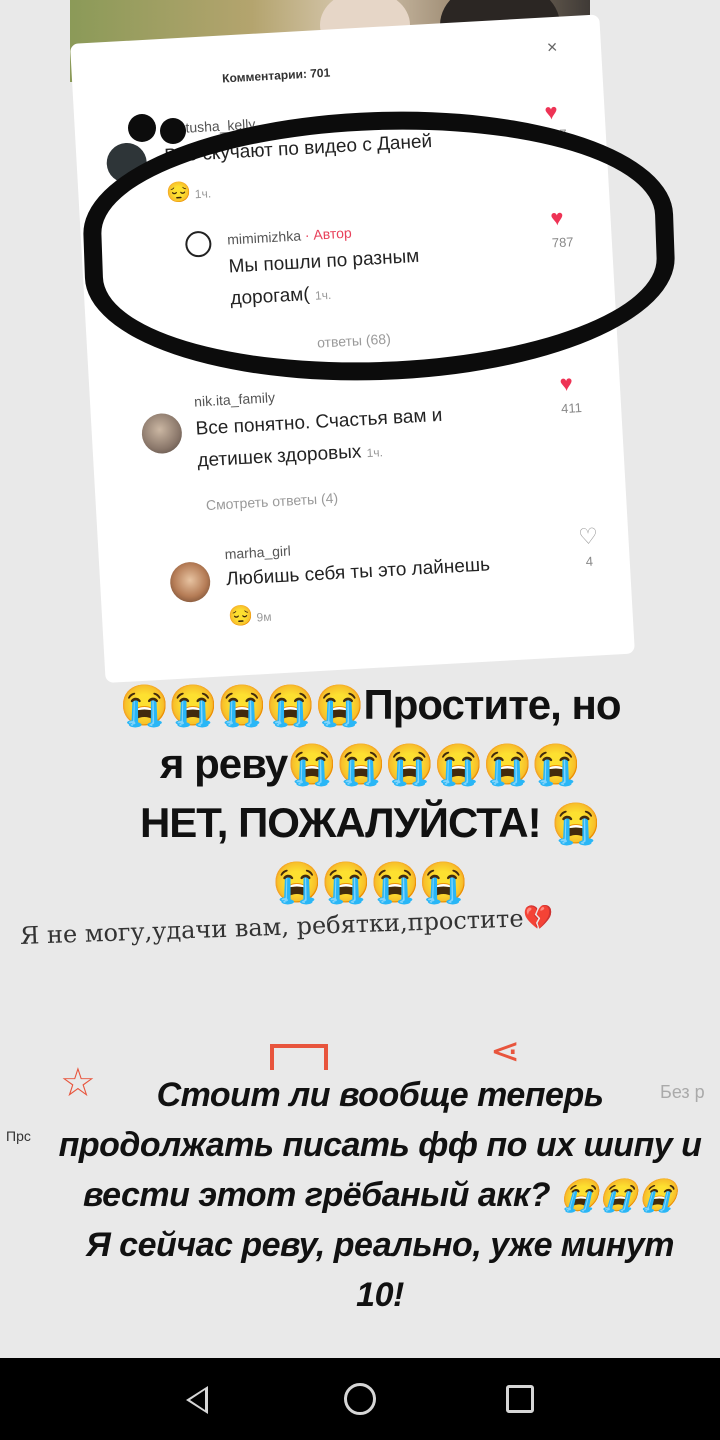 This screenshot has height=1440, width=720. I want to click on question-line-5: 10!, so click(380, 1295).